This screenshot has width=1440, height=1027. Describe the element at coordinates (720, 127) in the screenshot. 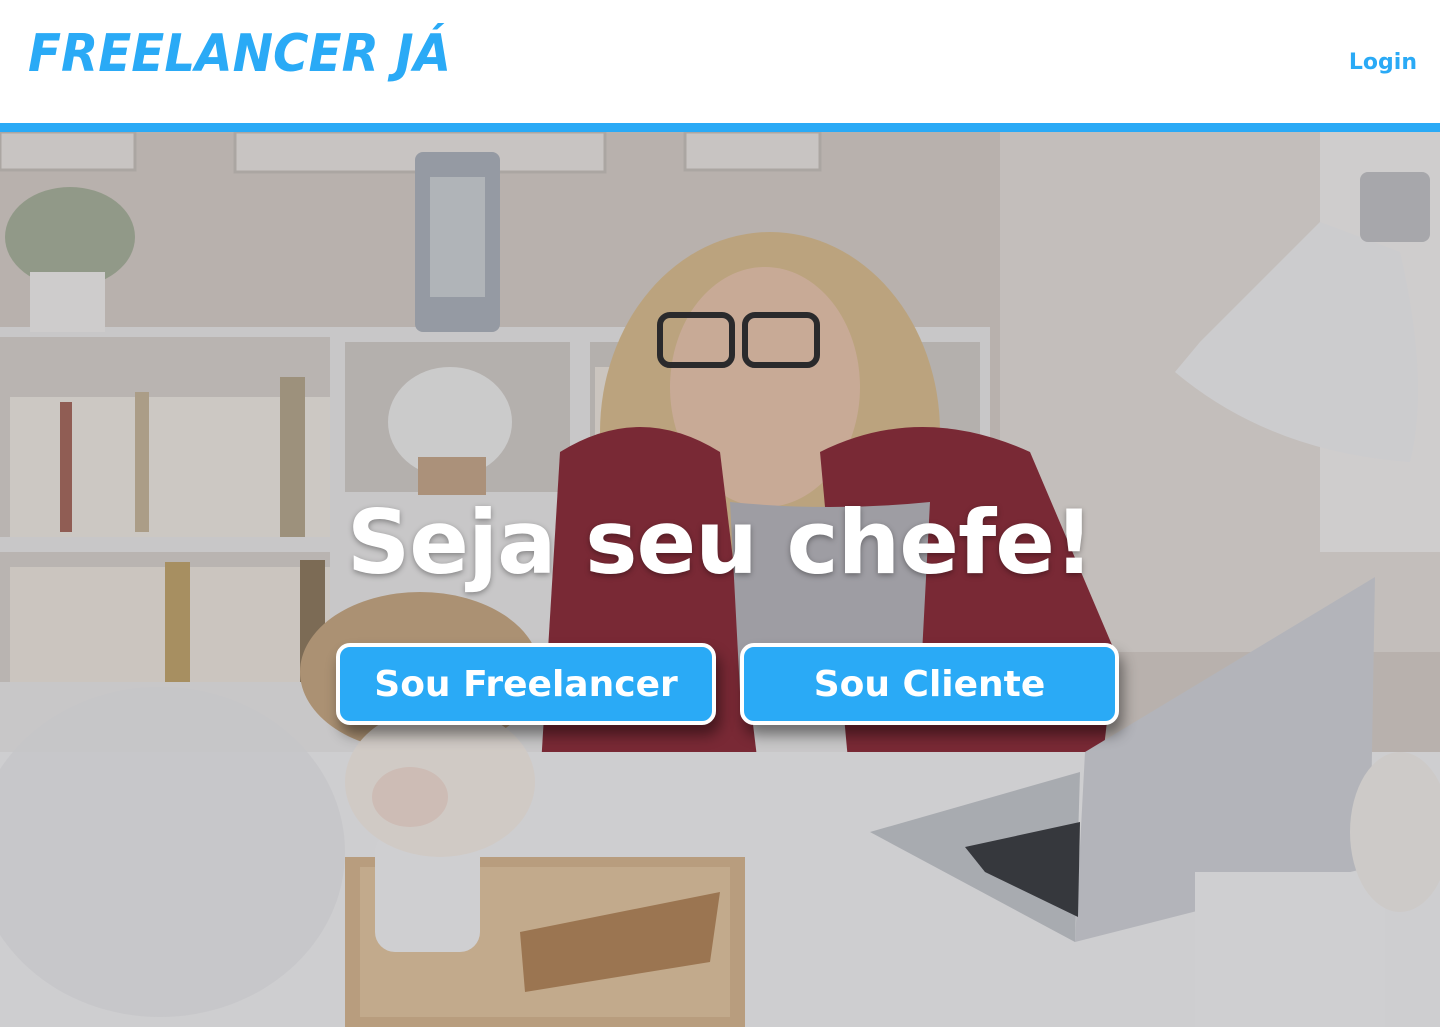

I see `header-accent-divider` at that location.